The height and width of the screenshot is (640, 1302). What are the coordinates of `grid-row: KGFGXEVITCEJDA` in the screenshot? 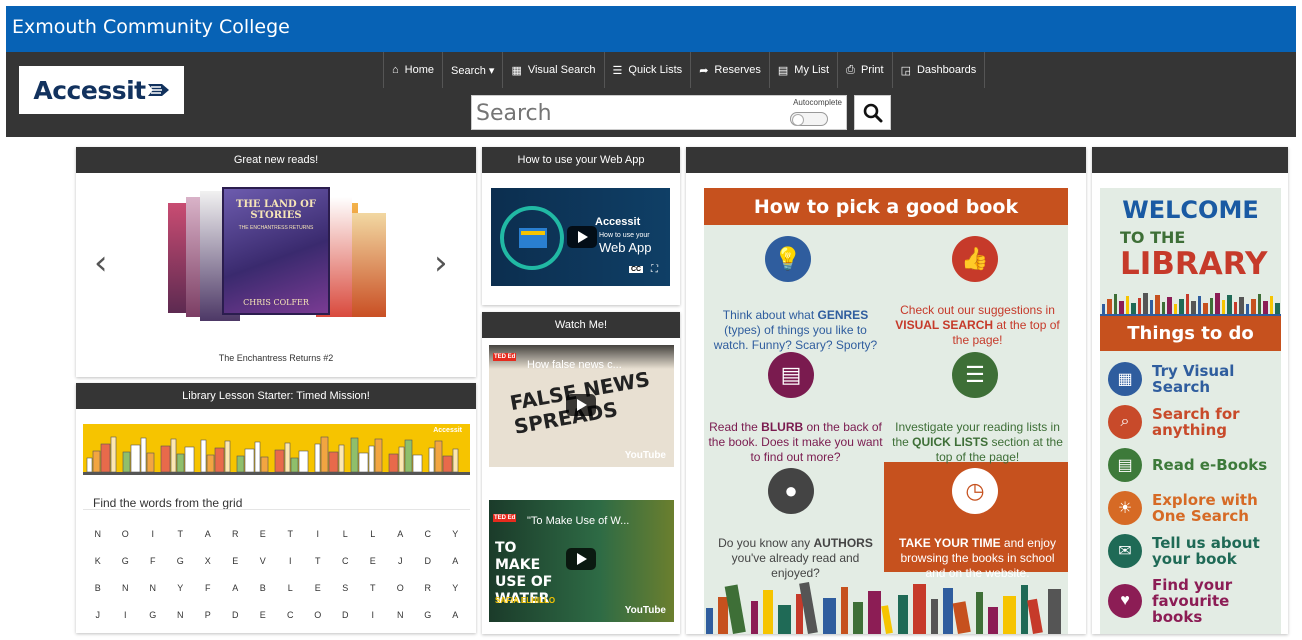 It's located at (276, 569).